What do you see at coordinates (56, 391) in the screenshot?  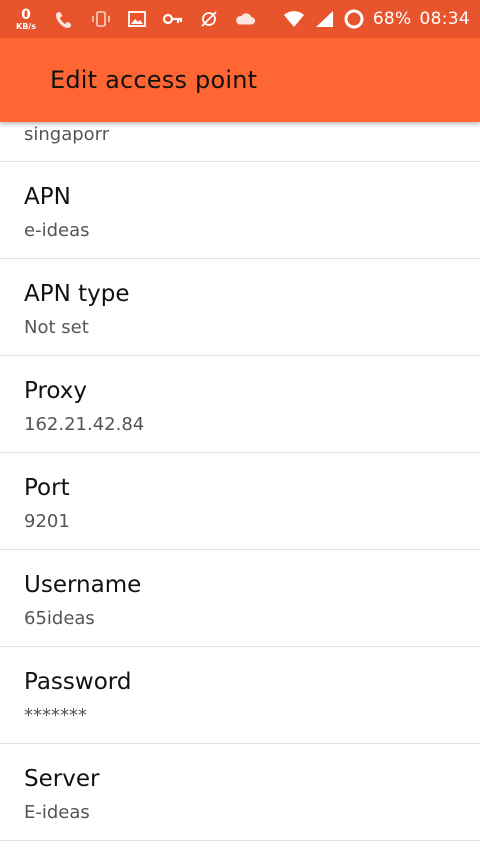 I see `list-item-label: Proxy` at bounding box center [56, 391].